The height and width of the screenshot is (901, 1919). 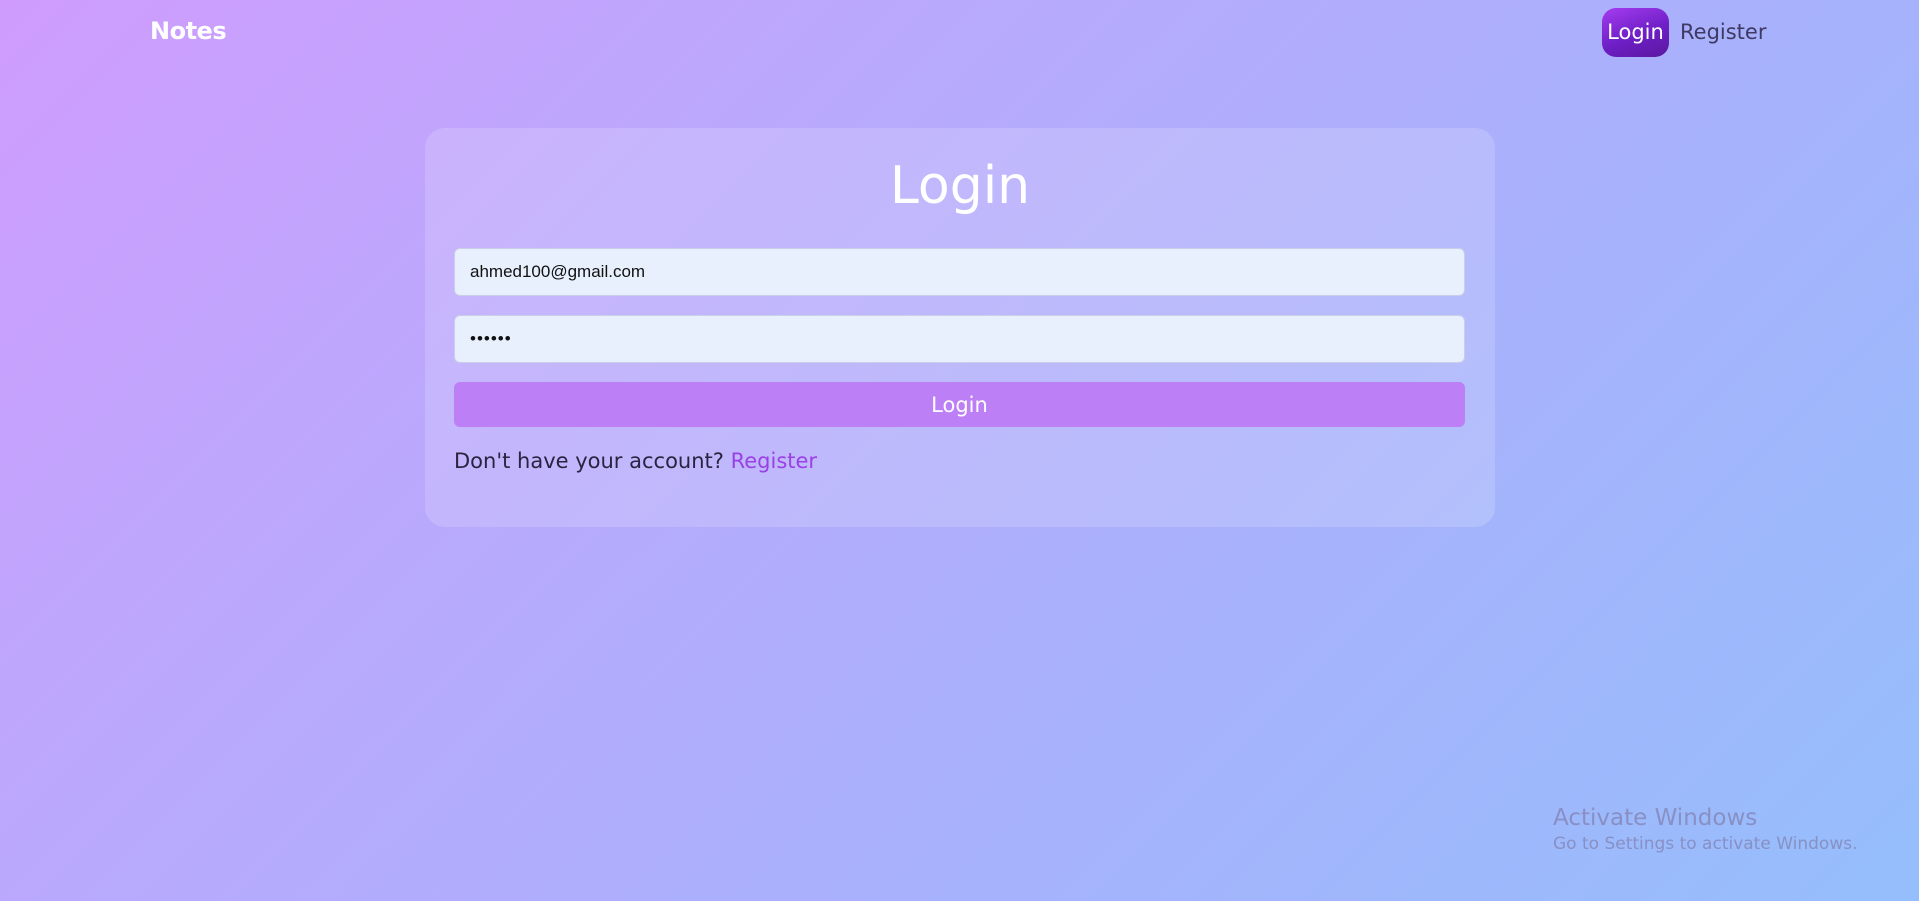 What do you see at coordinates (1635, 32) in the screenshot?
I see `nav-login-link: Login` at bounding box center [1635, 32].